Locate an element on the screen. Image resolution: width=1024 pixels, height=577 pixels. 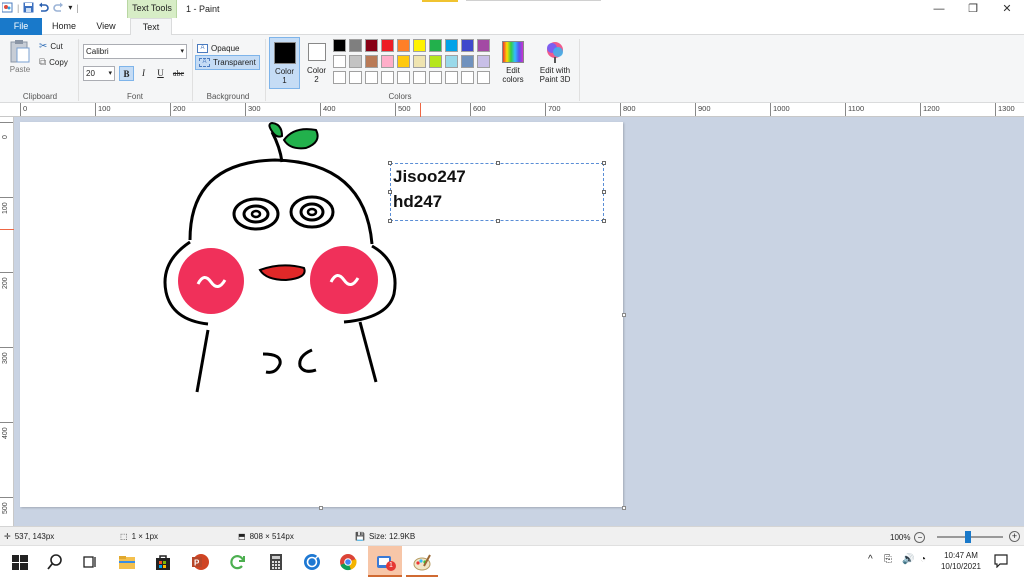
customize-qat-icon: ▾ is located at coordinates (70, 7).